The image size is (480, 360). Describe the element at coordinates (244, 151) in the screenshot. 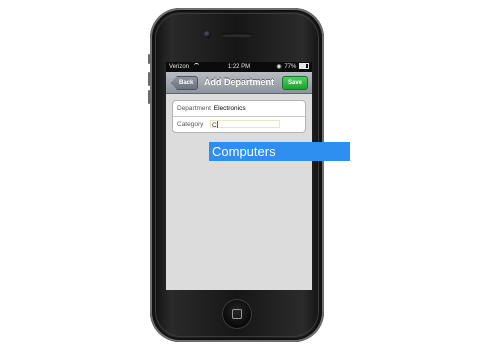

I see `suggestion-text: Computers` at that location.